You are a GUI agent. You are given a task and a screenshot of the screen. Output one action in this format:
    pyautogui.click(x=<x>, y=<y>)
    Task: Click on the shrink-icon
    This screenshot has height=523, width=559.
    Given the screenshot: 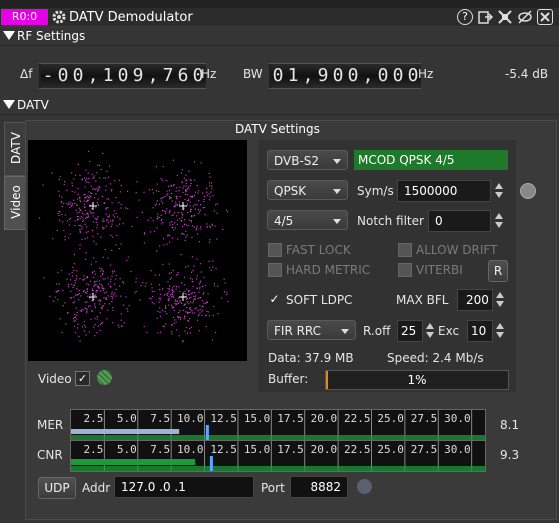 What is the action you would take?
    pyautogui.click(x=505, y=17)
    